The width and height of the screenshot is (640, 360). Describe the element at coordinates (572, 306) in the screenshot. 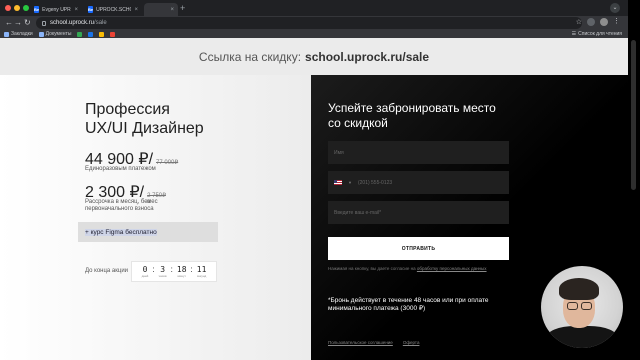

I see `glasses-left` at that location.